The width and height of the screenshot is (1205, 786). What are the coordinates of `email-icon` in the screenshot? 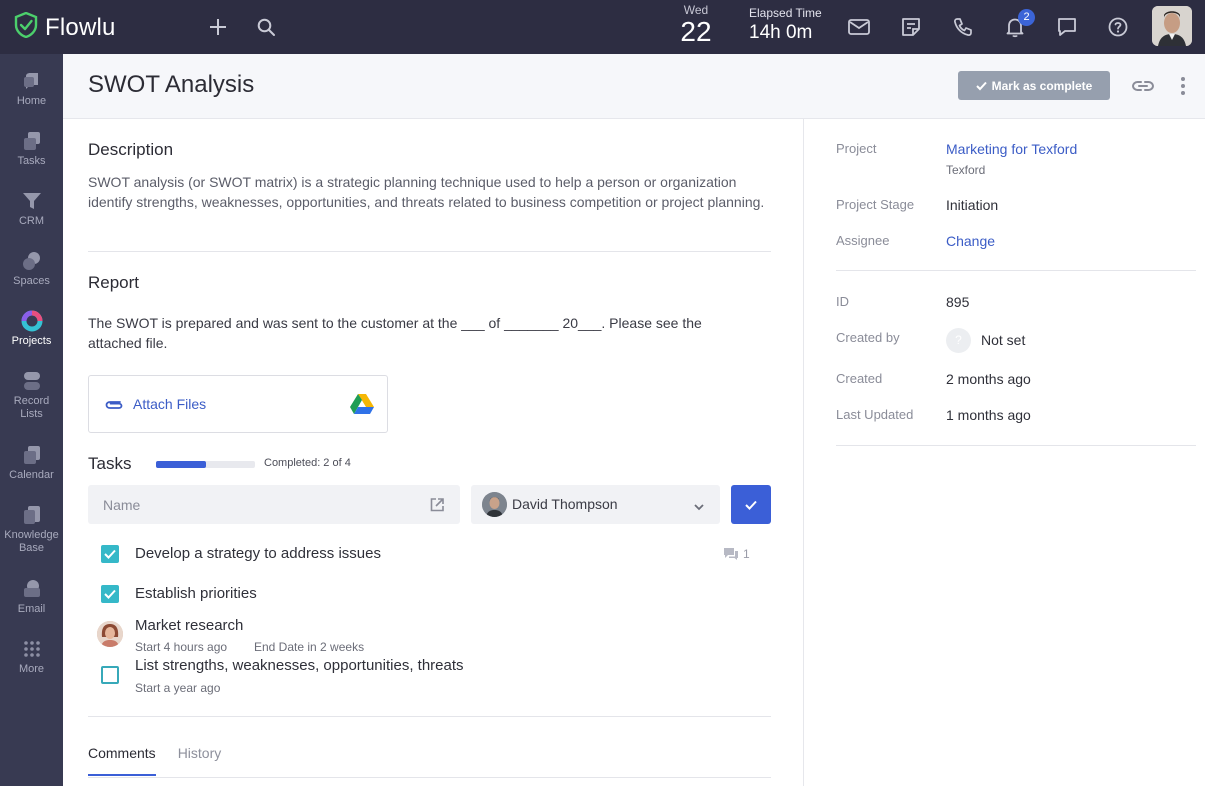 It's located at (31, 588).